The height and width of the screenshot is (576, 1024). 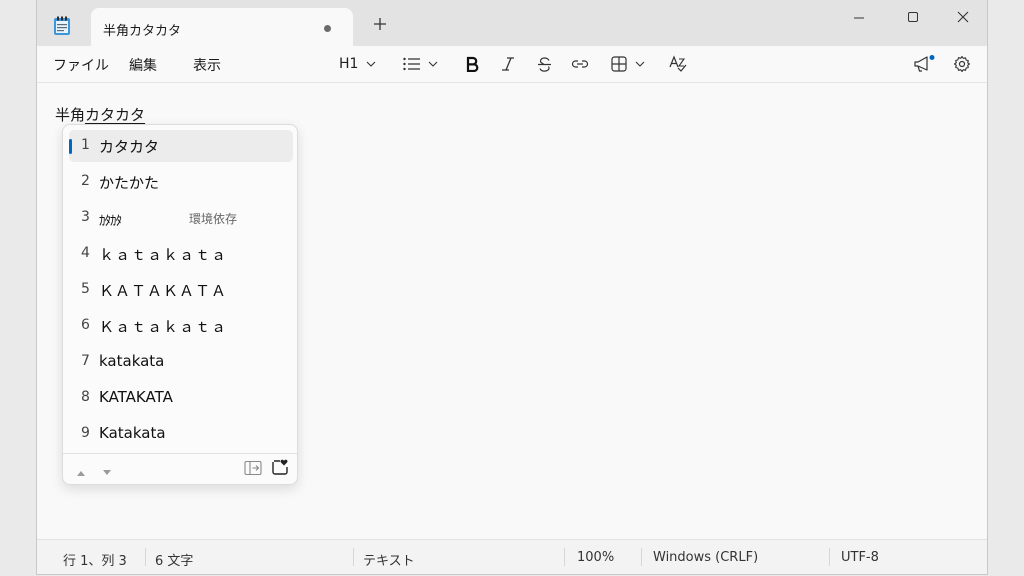 I want to click on gear-icon, so click(x=962, y=64).